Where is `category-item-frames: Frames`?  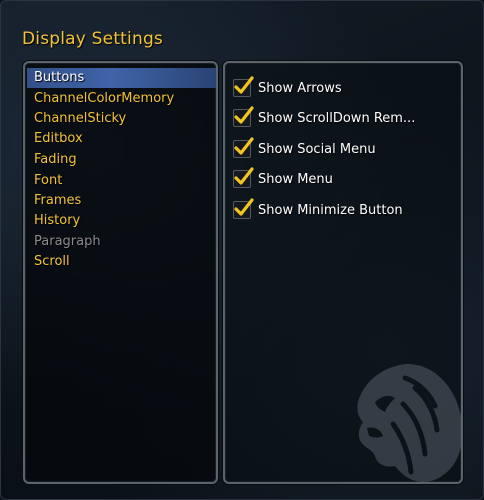 category-item-frames: Frames is located at coordinates (121, 201).